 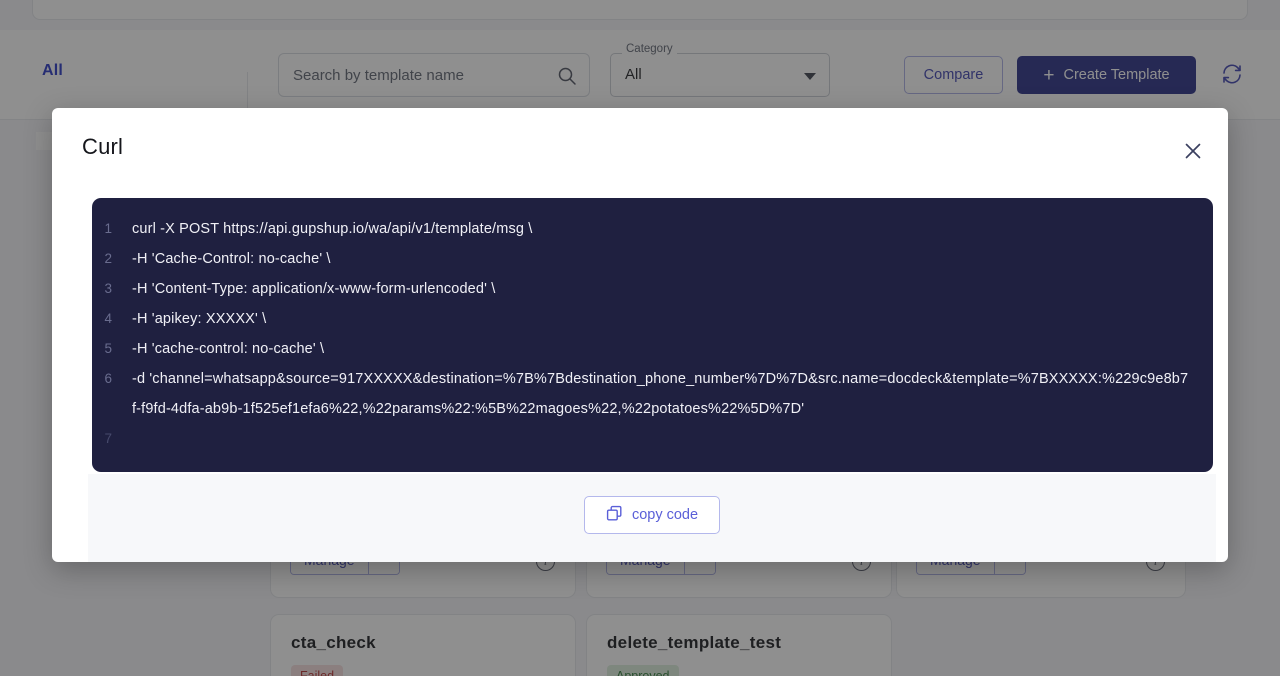 I want to click on modal-header: Curl, so click(x=640, y=151).